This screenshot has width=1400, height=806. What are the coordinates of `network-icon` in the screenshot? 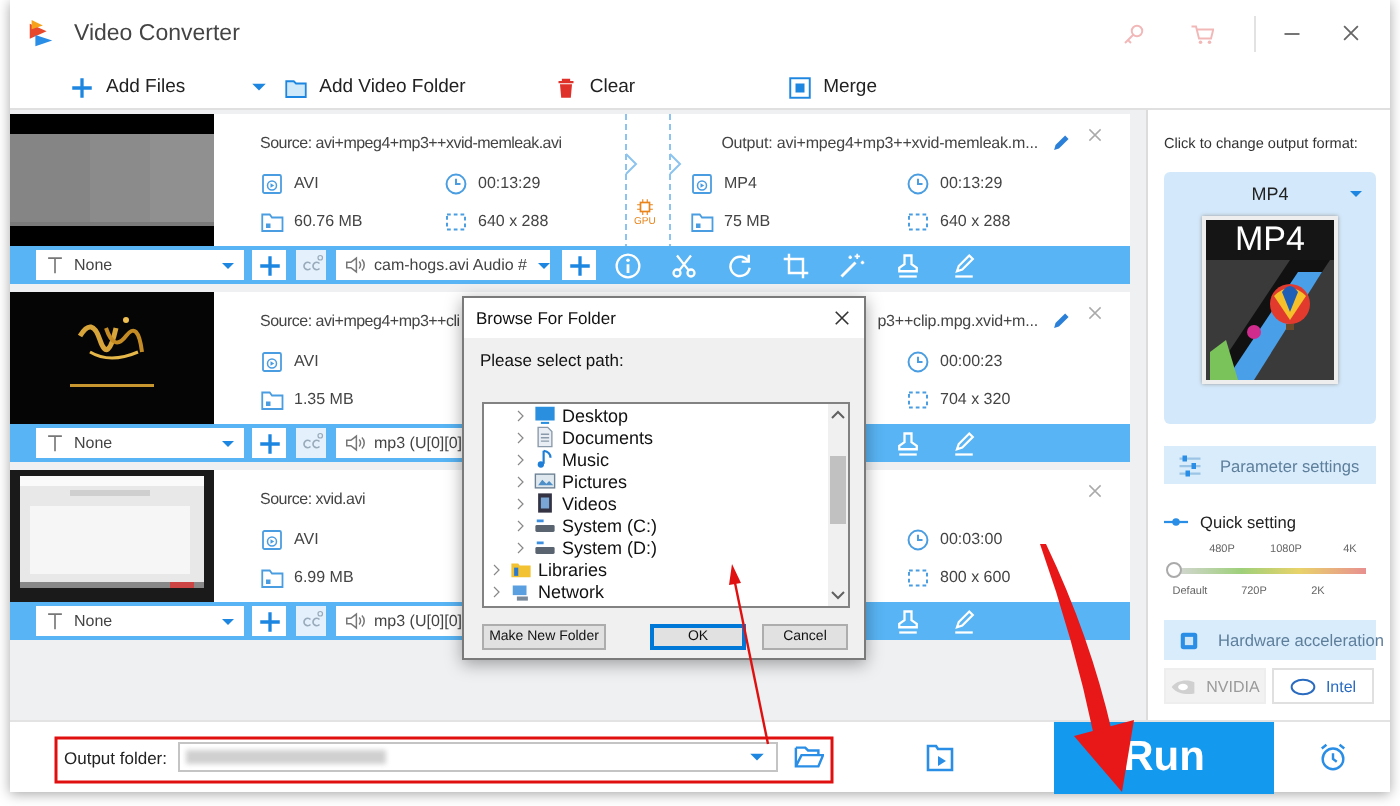 It's located at (521, 591).